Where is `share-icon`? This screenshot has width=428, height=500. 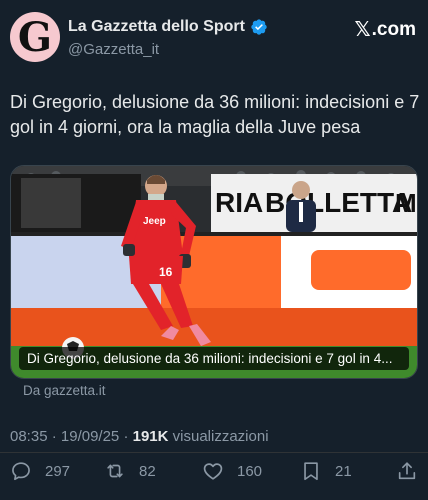
share-icon is located at coordinates (407, 471).